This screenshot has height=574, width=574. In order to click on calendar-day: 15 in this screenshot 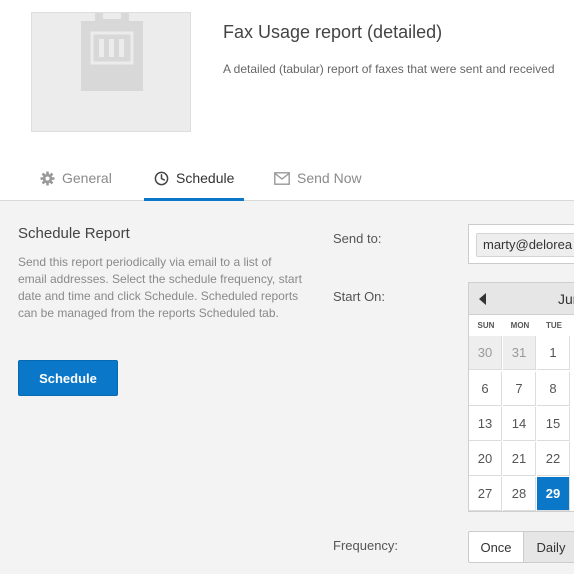, I will do `click(553, 424)`.